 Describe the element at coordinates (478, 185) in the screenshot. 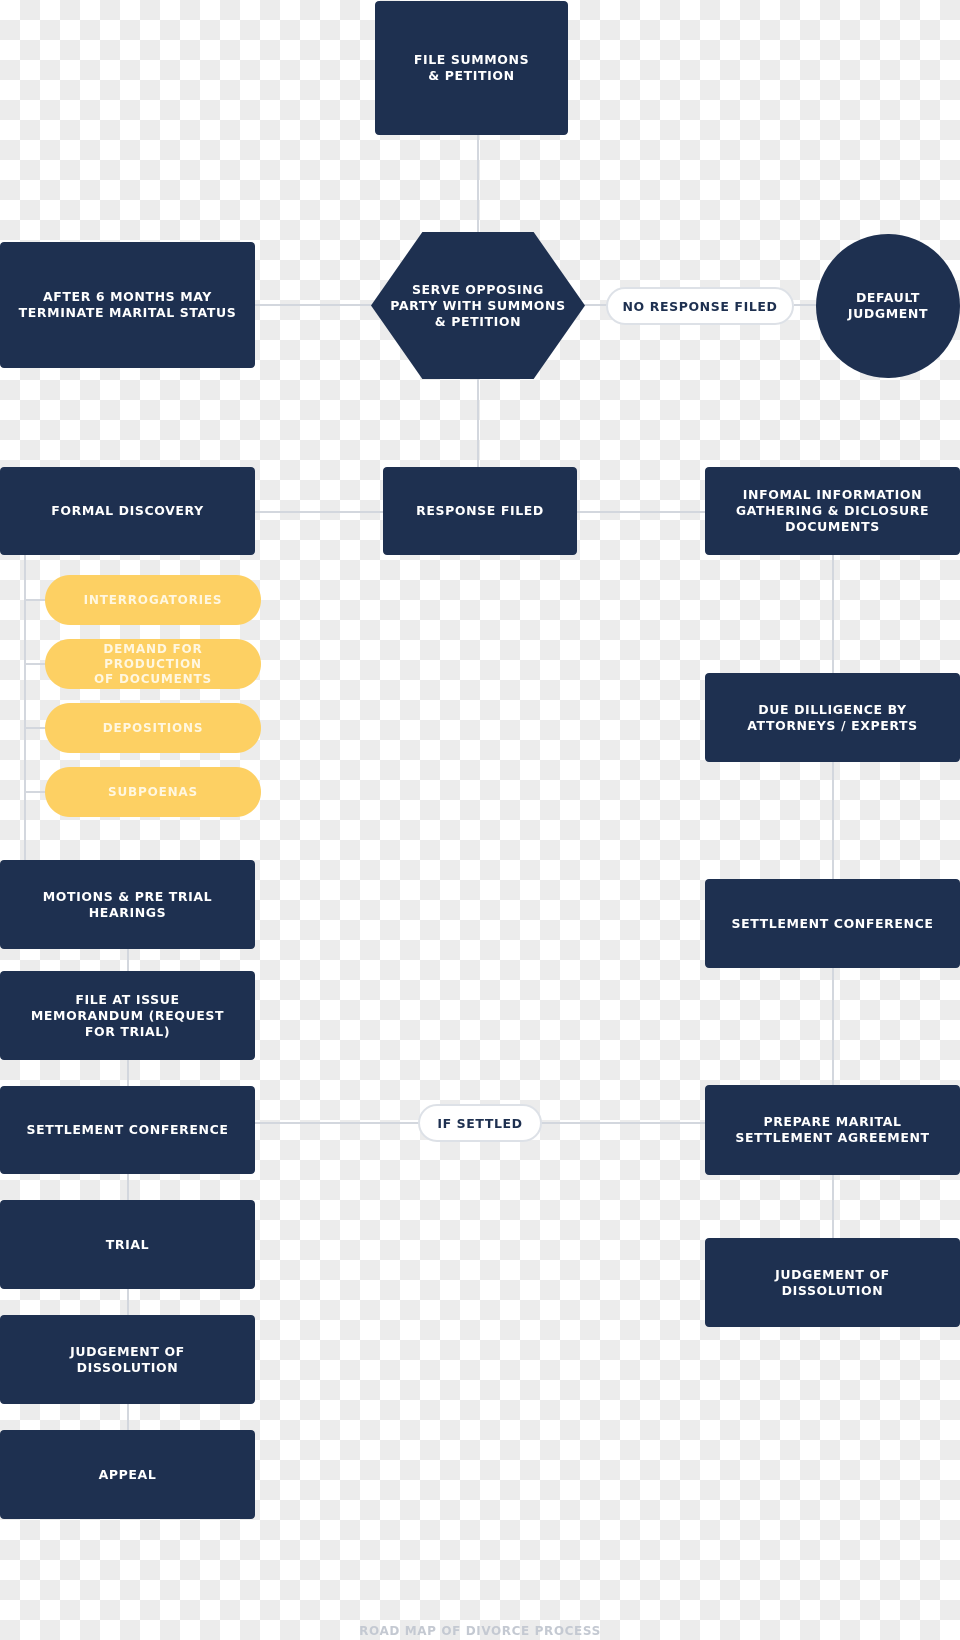

I see `connector-summons-to-serve` at that location.